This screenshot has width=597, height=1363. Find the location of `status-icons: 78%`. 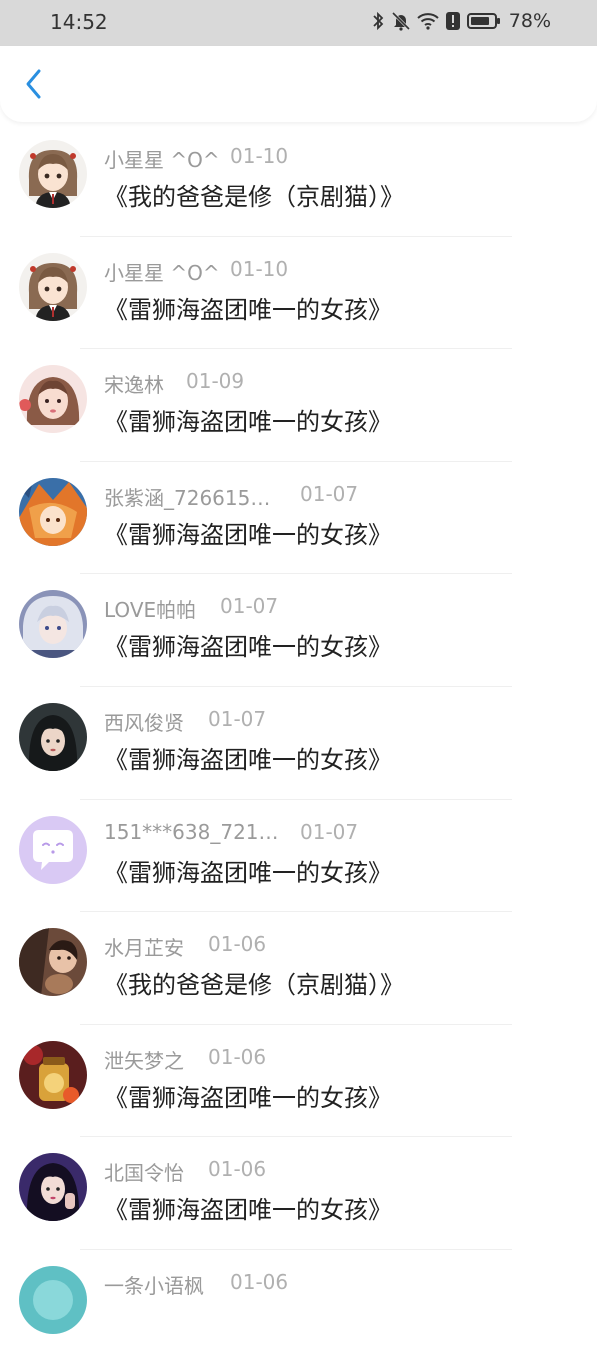

status-icons: 78% is located at coordinates (461, 21).